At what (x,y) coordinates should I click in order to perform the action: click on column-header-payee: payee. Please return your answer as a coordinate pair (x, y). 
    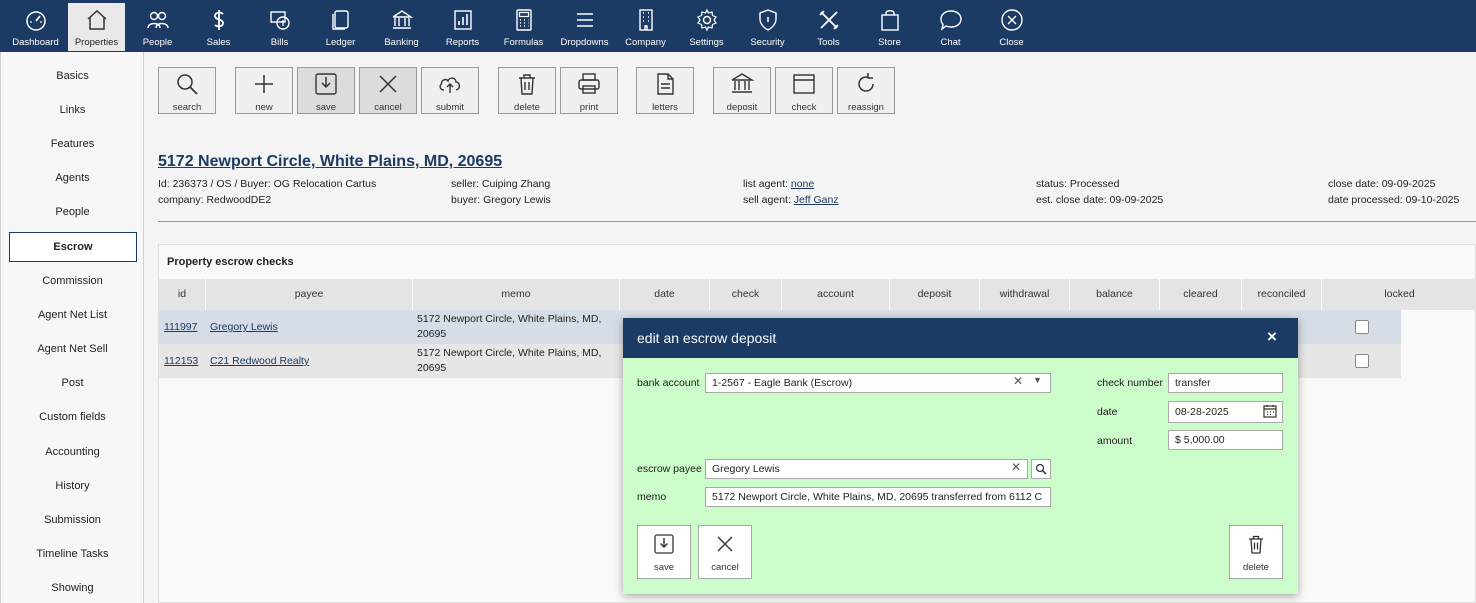
    Looking at the image, I should click on (309, 294).